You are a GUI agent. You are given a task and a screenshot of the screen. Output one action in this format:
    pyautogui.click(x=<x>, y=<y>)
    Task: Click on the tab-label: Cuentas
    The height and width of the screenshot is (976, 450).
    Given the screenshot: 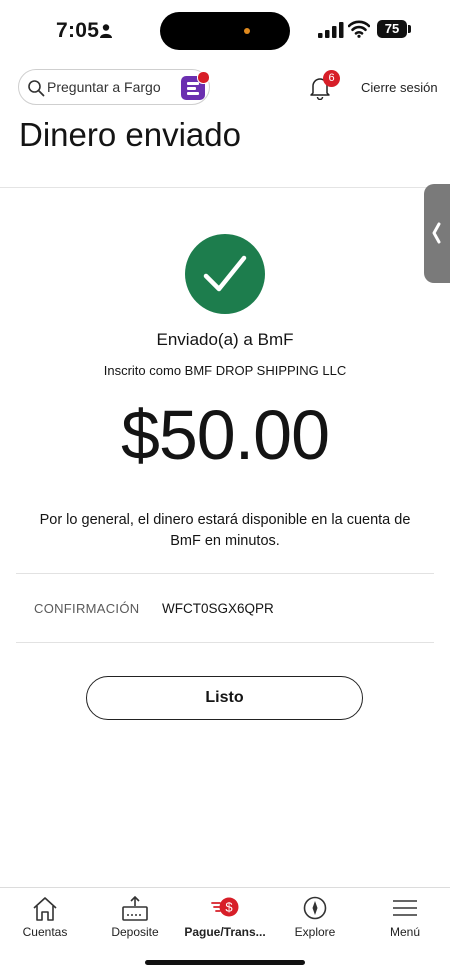 What is the action you would take?
    pyautogui.click(x=45, y=932)
    